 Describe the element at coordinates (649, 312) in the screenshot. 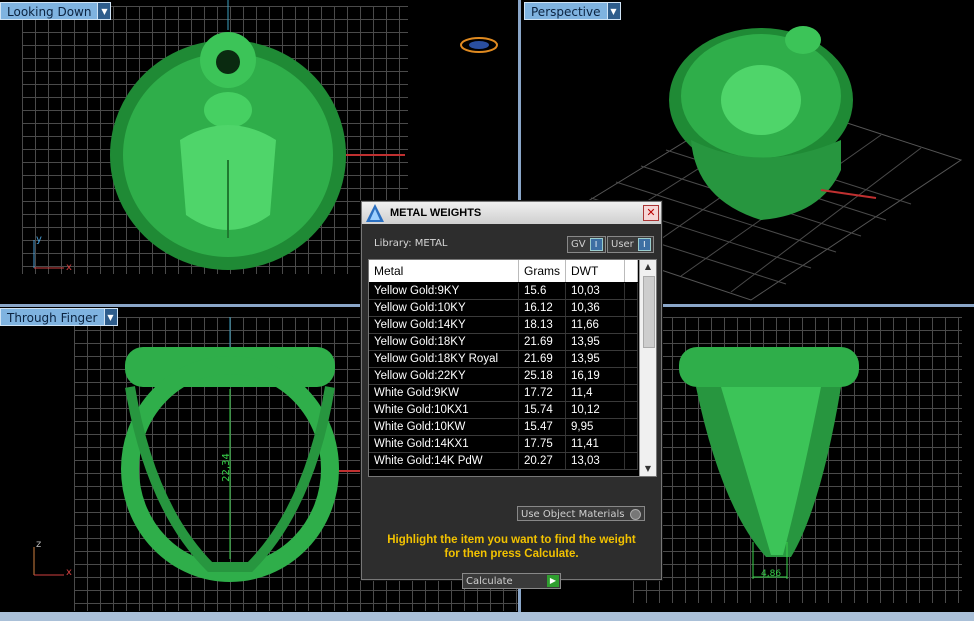

I see `scrollbar-thumb` at that location.